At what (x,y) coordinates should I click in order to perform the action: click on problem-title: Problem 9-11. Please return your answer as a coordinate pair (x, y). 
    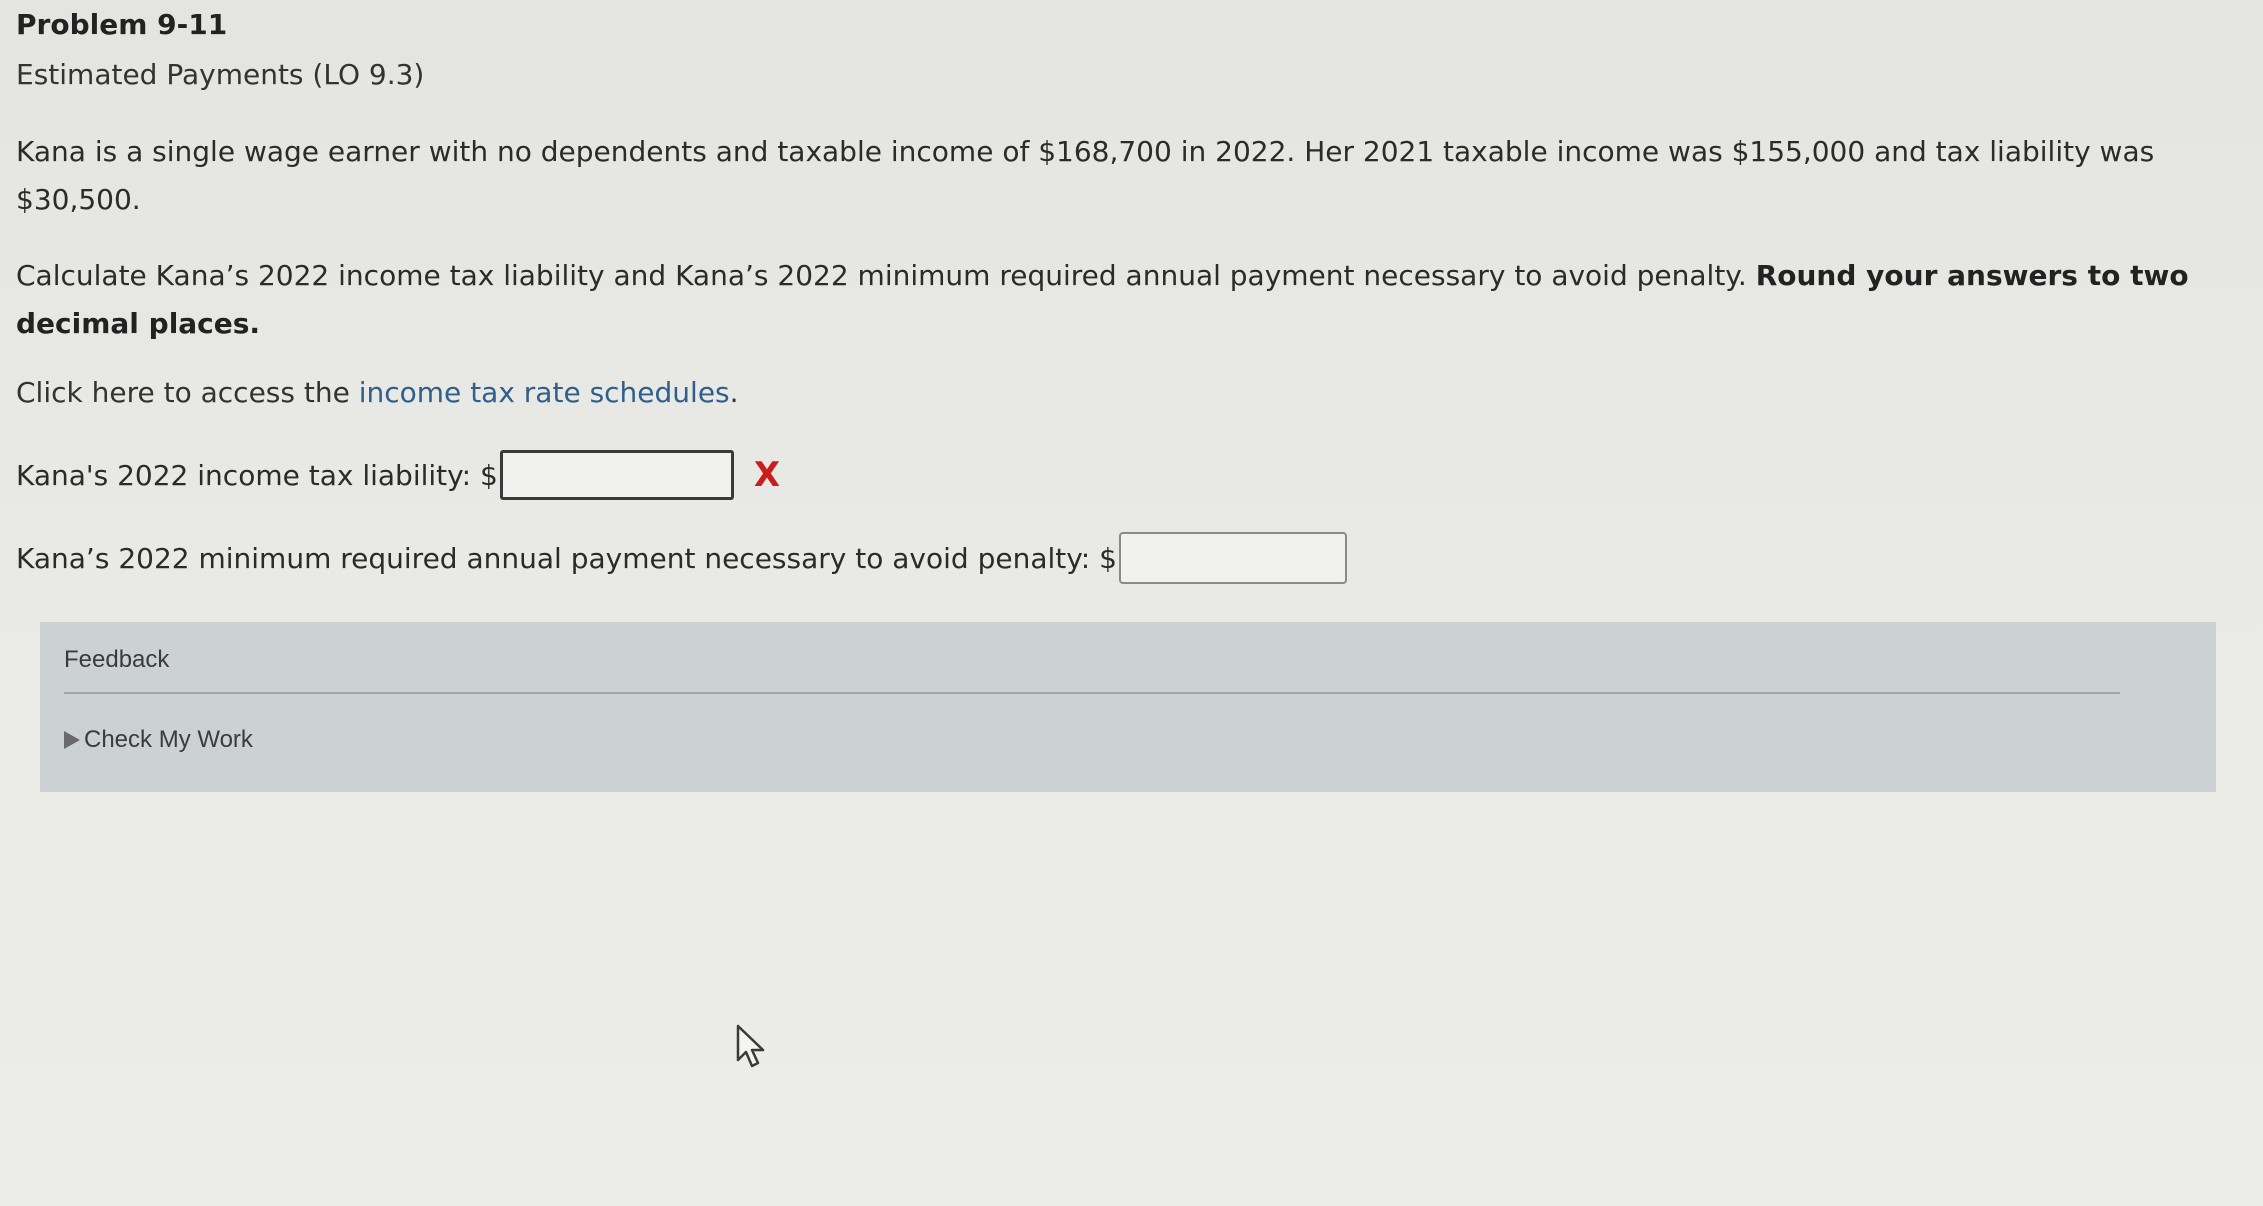
    Looking at the image, I should click on (122, 24).